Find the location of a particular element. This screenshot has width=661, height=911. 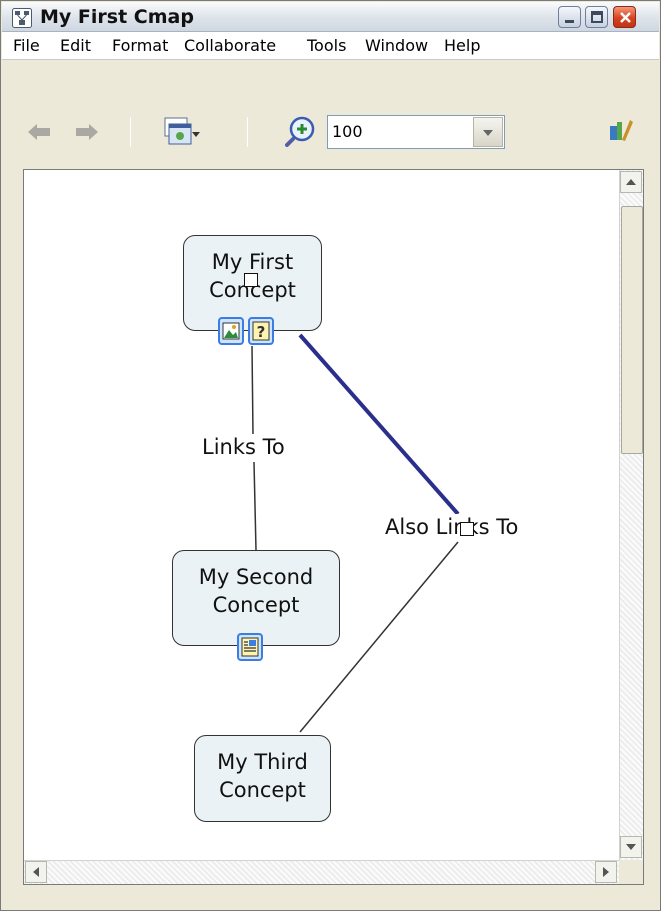

app-icon is located at coordinates (22, 18).